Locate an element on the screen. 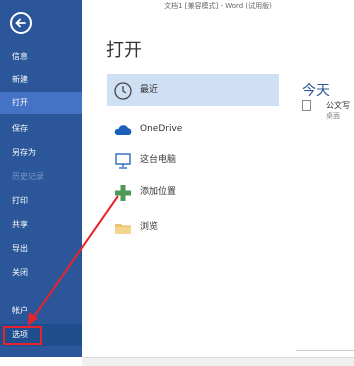 The height and width of the screenshot is (366, 354). location-onedrive: OneDrive is located at coordinates (193, 129).